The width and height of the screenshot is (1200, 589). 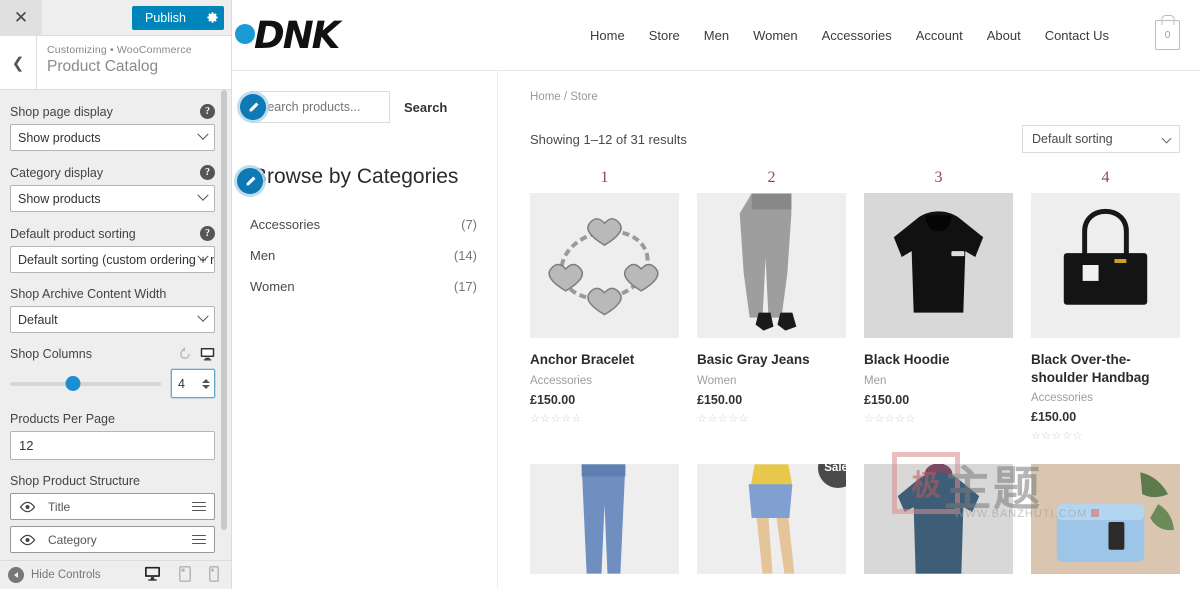 I want to click on blue-hoodie-illustration, so click(x=938, y=519).